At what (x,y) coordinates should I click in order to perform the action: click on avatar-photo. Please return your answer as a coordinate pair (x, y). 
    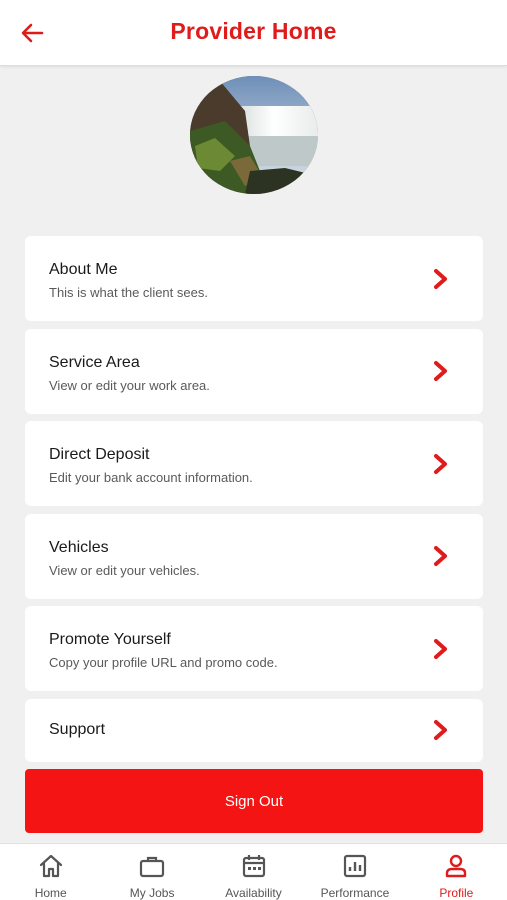
    Looking at the image, I should click on (254, 135).